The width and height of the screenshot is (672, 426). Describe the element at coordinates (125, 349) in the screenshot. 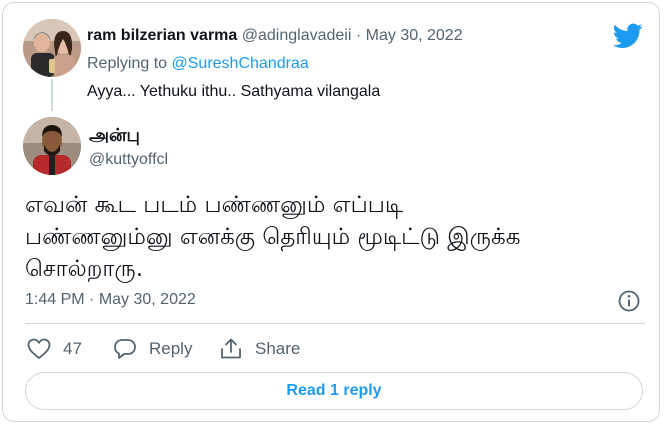

I see `speech-bubble-icon` at that location.